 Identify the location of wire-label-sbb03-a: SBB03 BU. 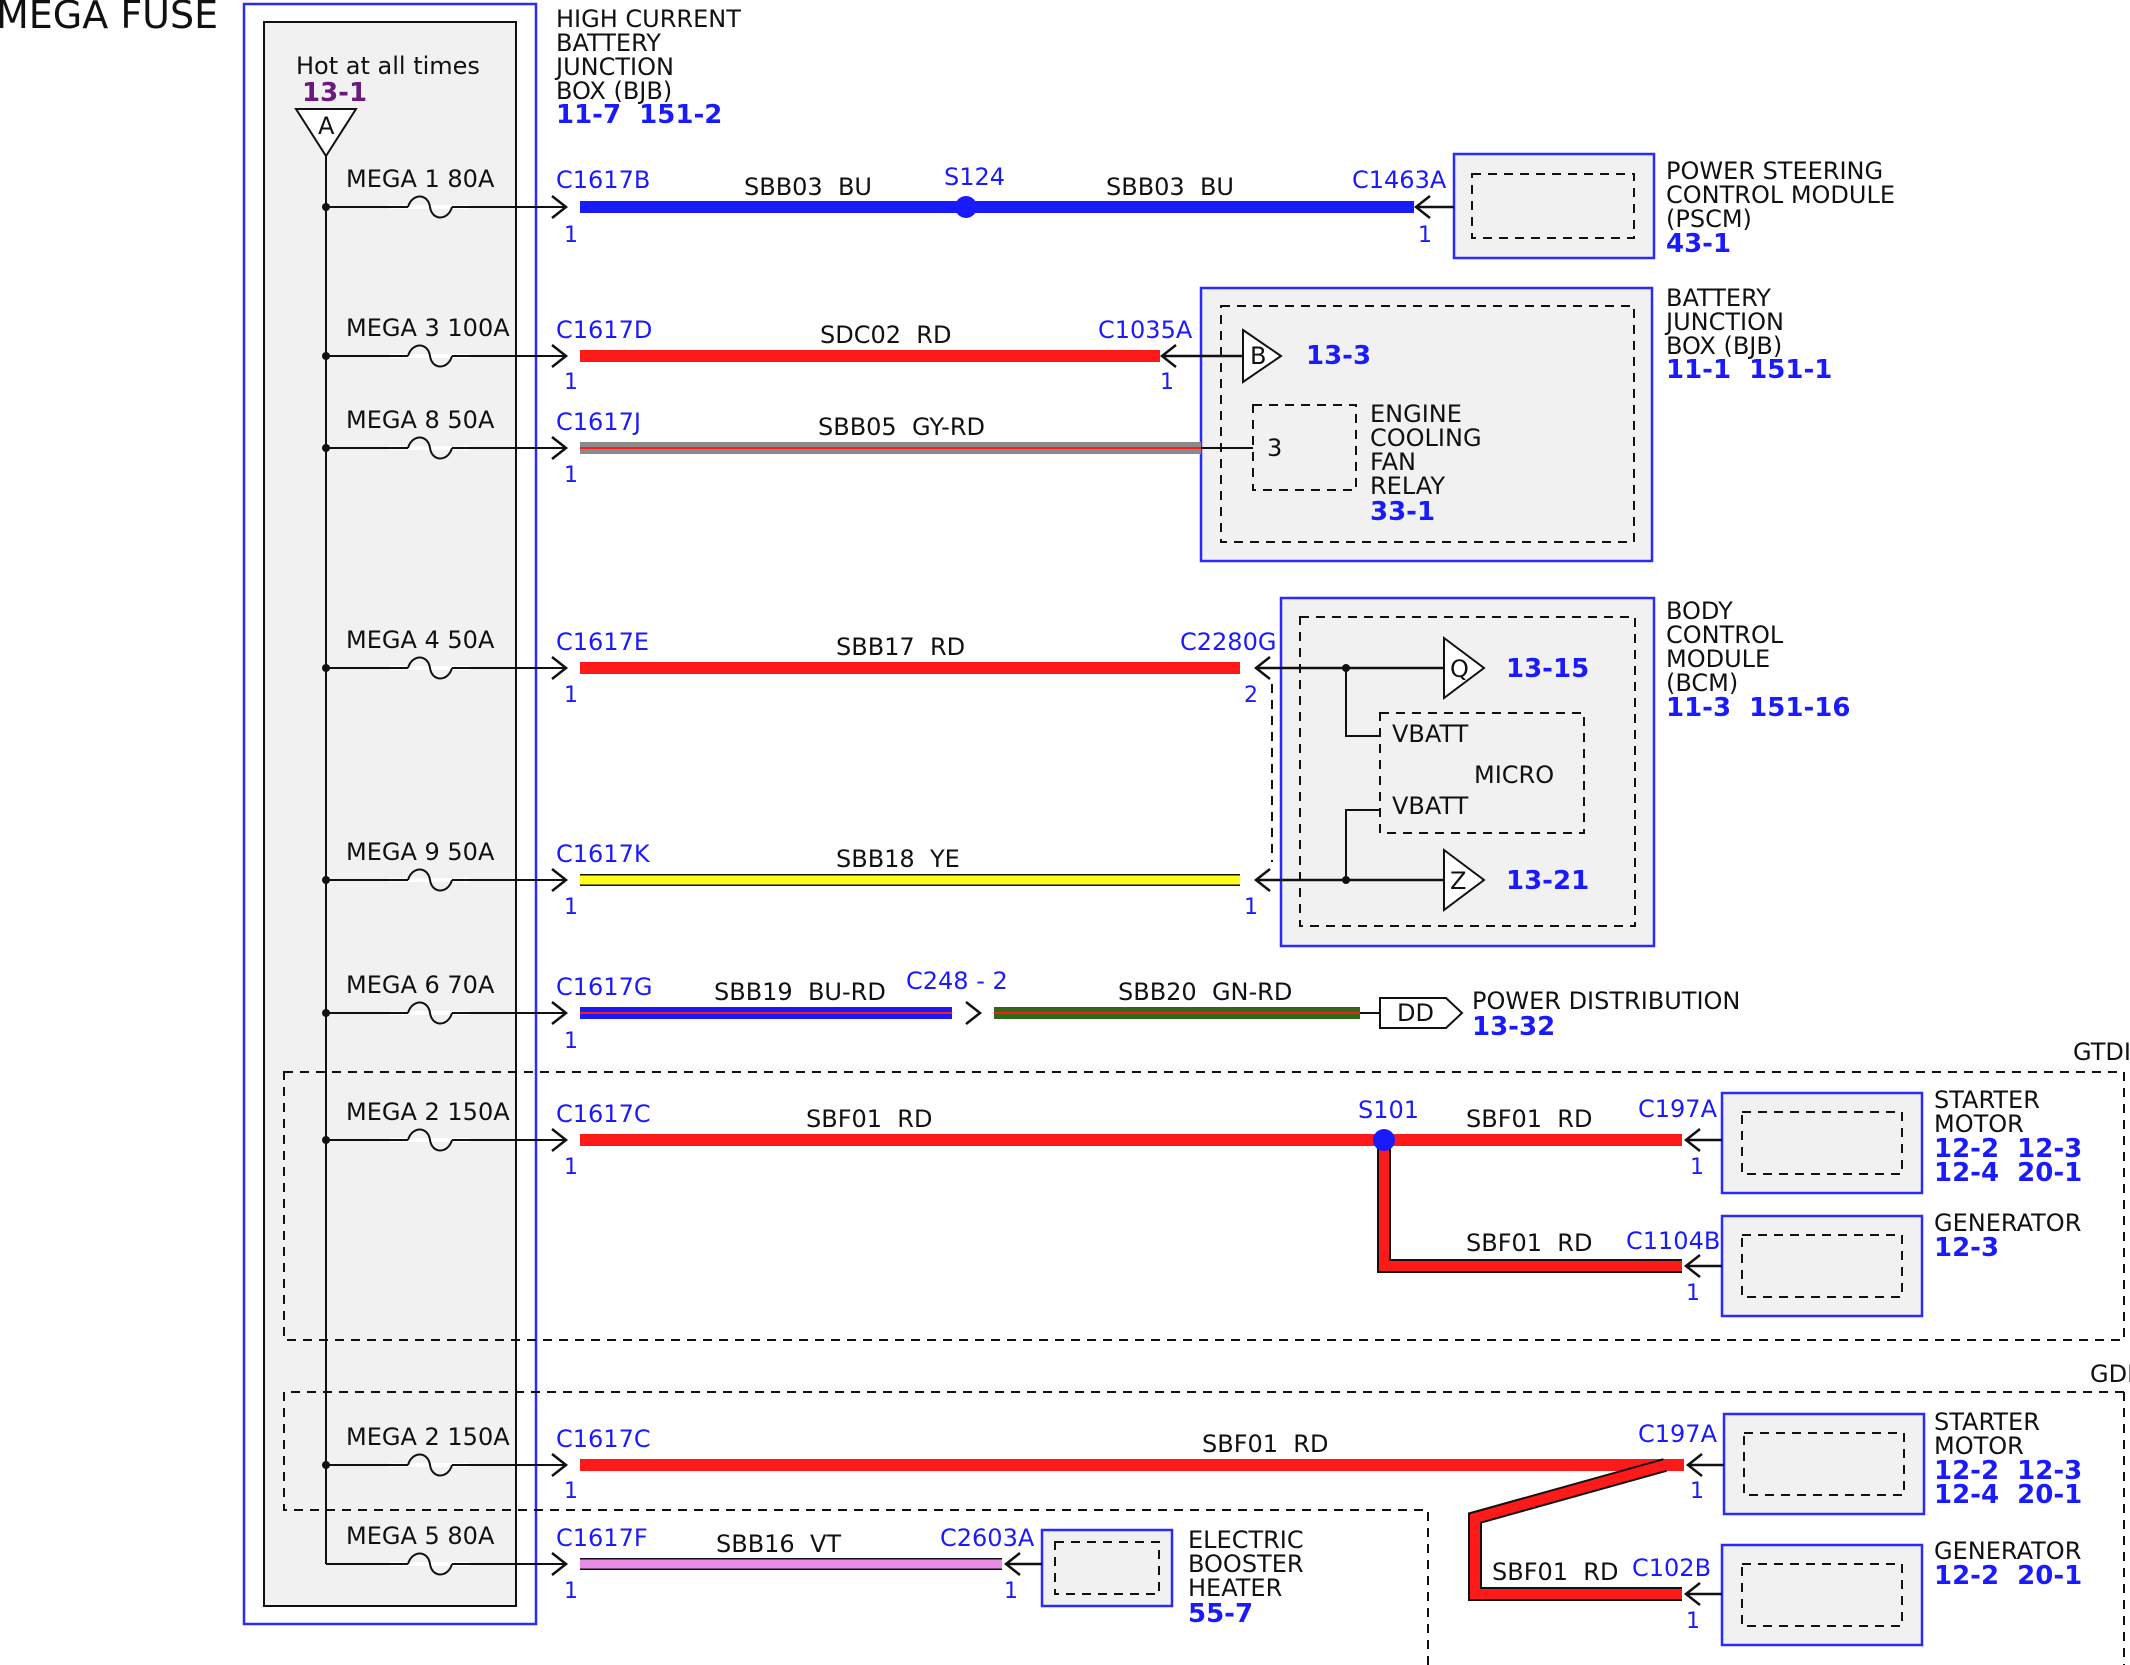
(808, 187).